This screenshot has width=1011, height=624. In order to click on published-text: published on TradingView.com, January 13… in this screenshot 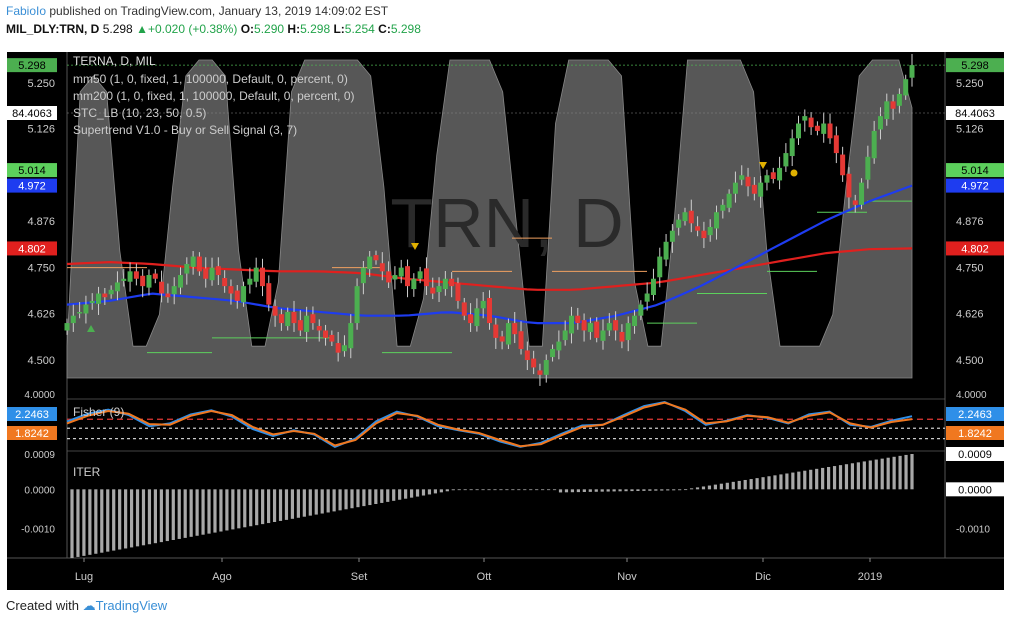, I will do `click(219, 11)`.